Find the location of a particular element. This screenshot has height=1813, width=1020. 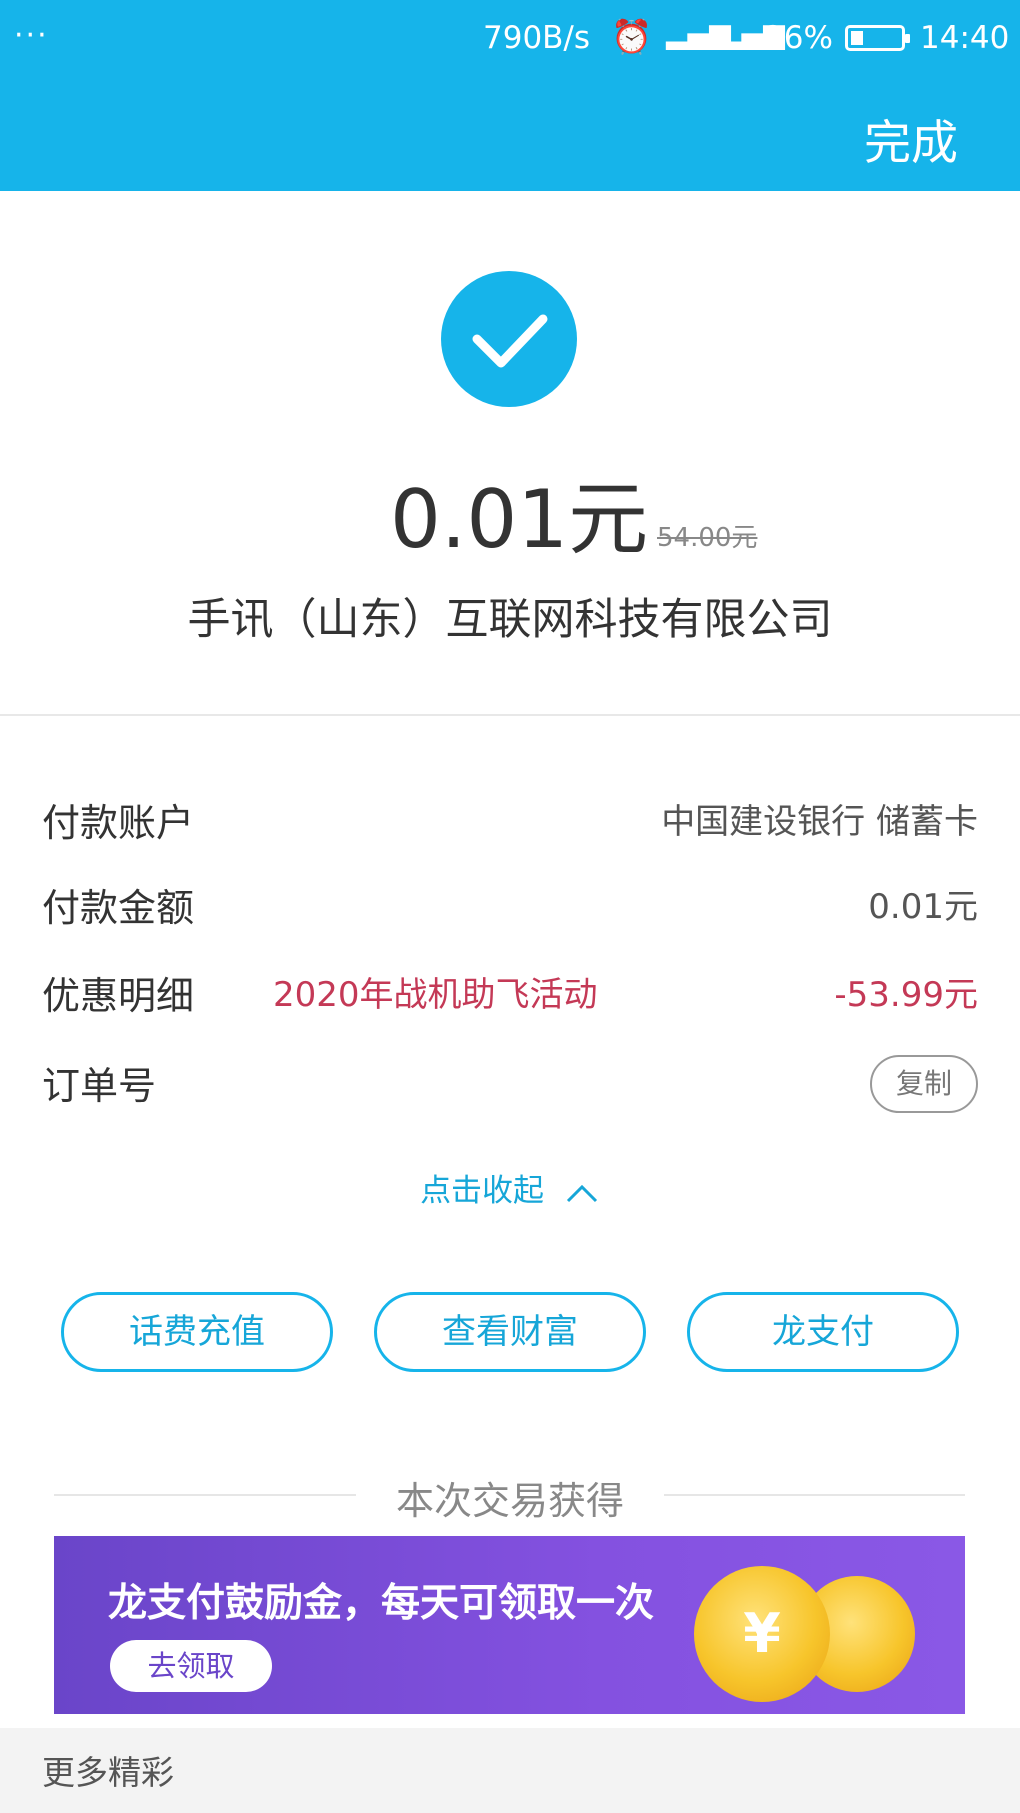

more-section: 更多精彩 is located at coordinates (510, 1770).